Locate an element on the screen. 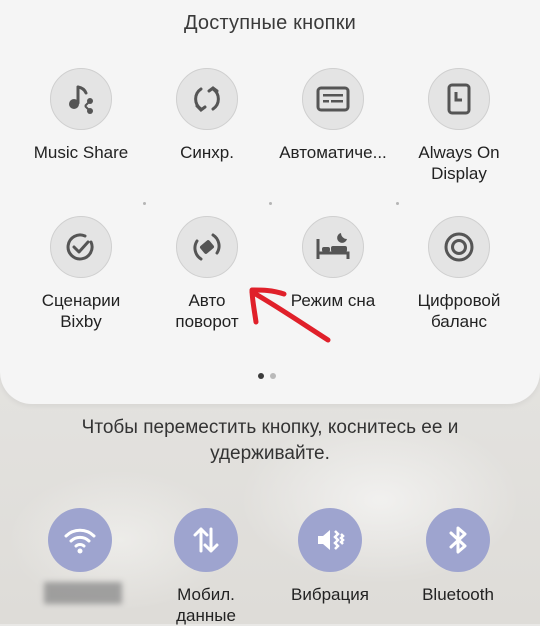 This screenshot has width=540, height=626. mobile-data-icon is located at coordinates (206, 540).